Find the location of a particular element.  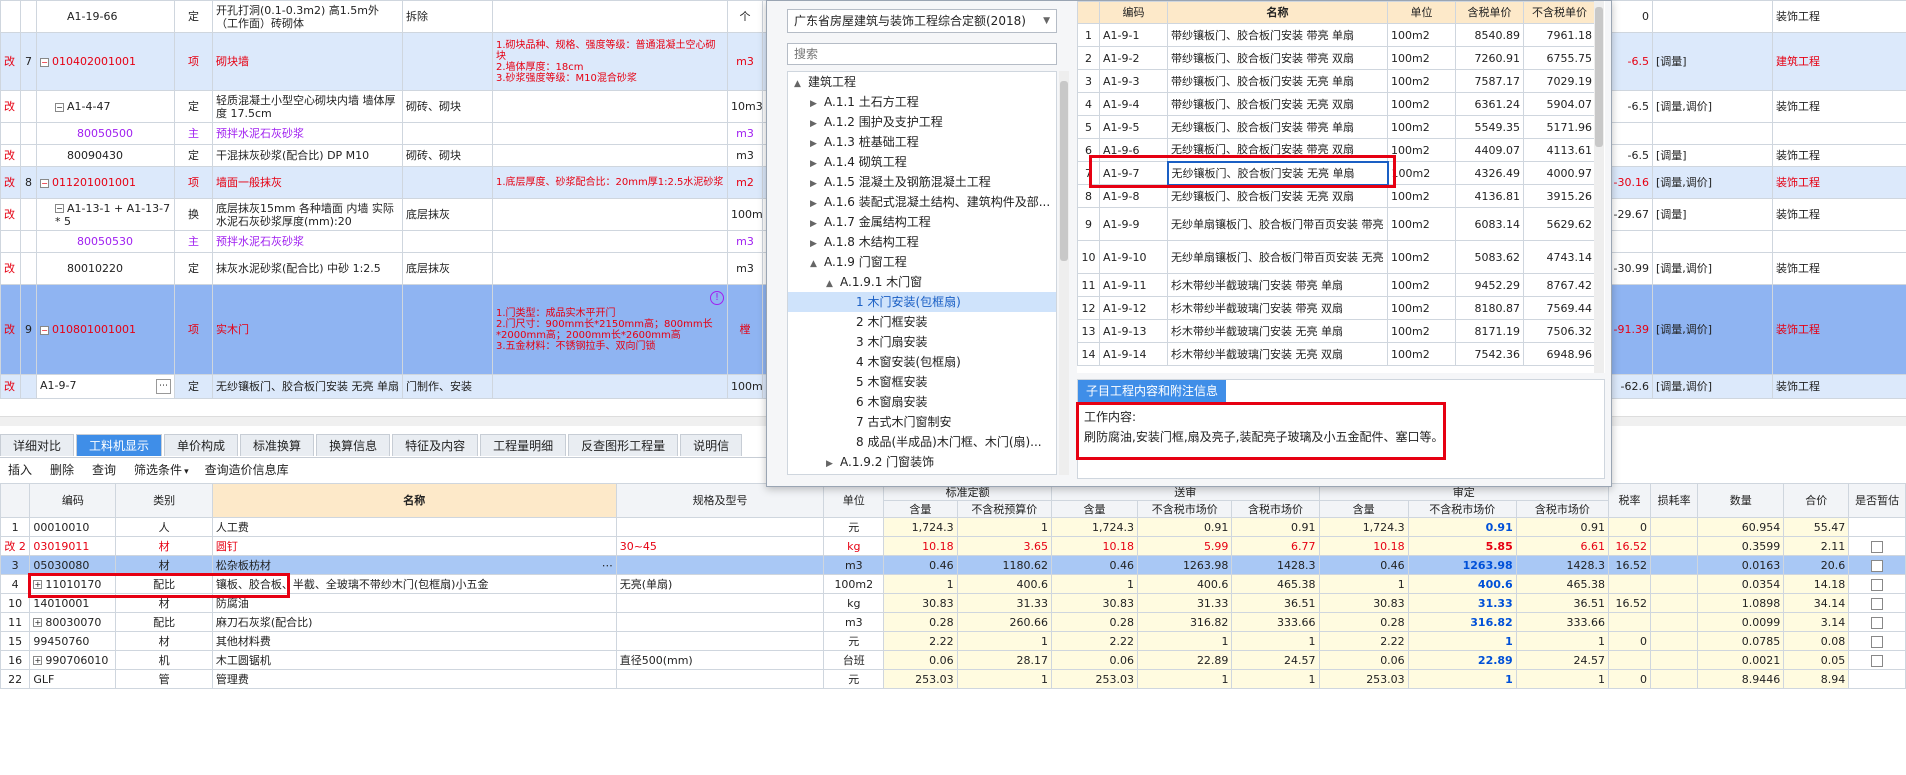

list-col-header: 名称 is located at coordinates (1277, 12).